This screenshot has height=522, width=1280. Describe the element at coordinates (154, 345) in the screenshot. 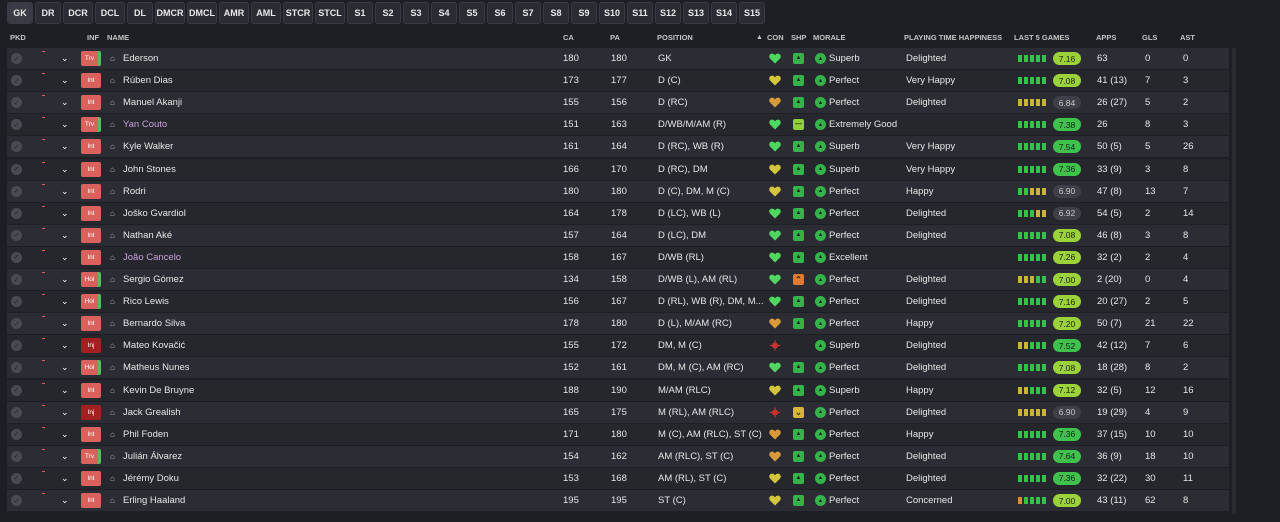

I see `player-name: Mateo Kovačić` at that location.